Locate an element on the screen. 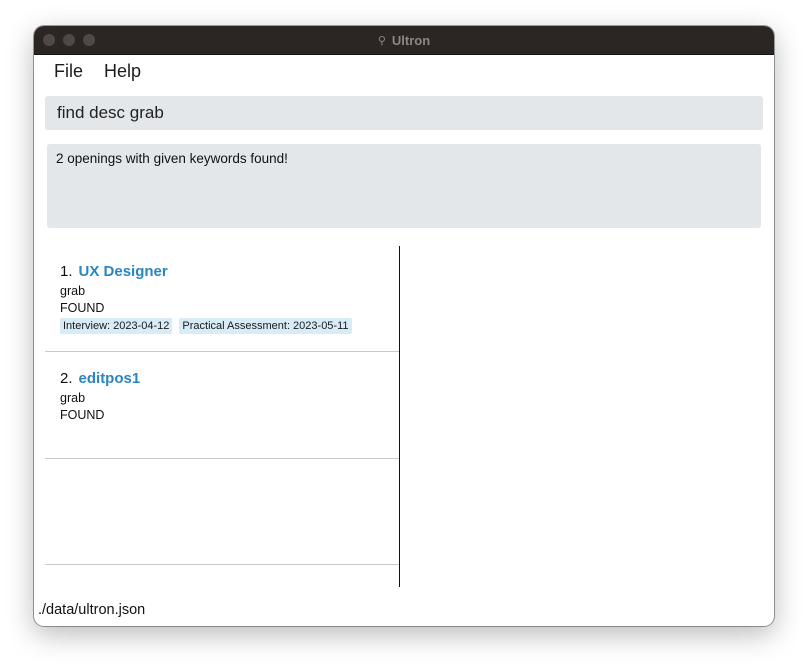 This screenshot has height=668, width=808. window-title: Ultron is located at coordinates (411, 40).